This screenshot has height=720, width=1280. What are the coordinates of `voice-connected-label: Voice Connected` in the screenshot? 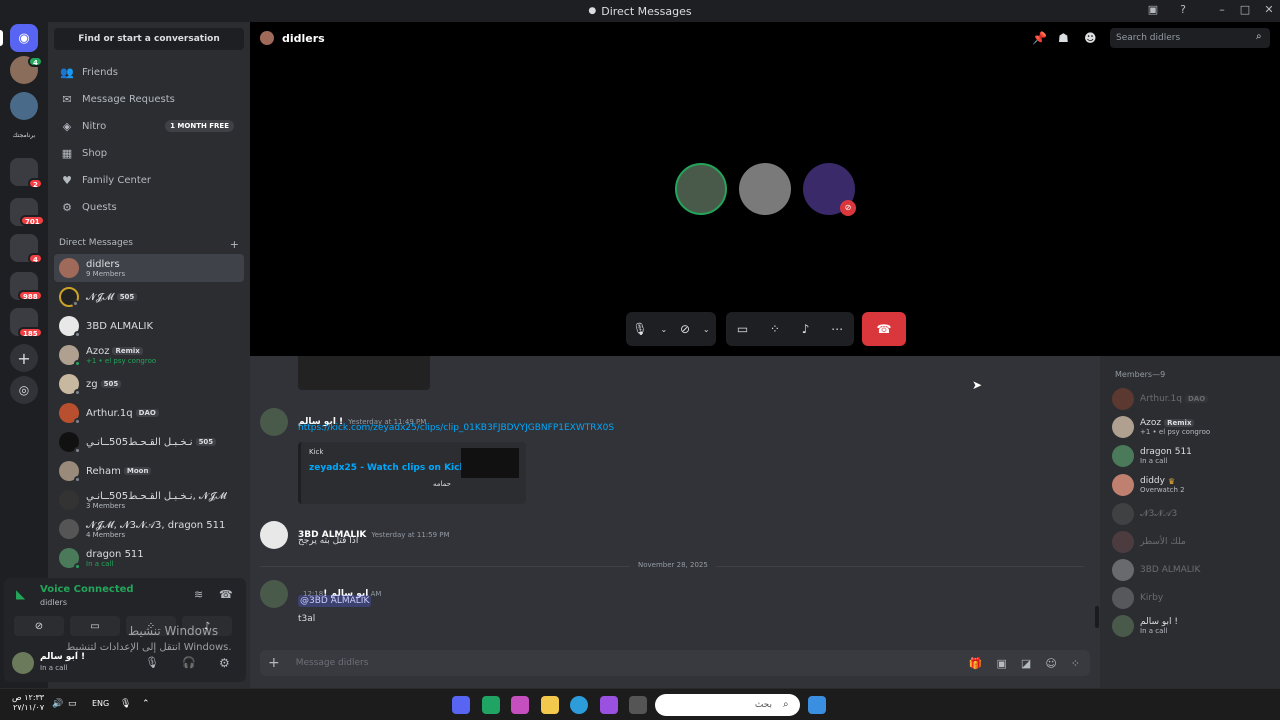 It's located at (87, 589).